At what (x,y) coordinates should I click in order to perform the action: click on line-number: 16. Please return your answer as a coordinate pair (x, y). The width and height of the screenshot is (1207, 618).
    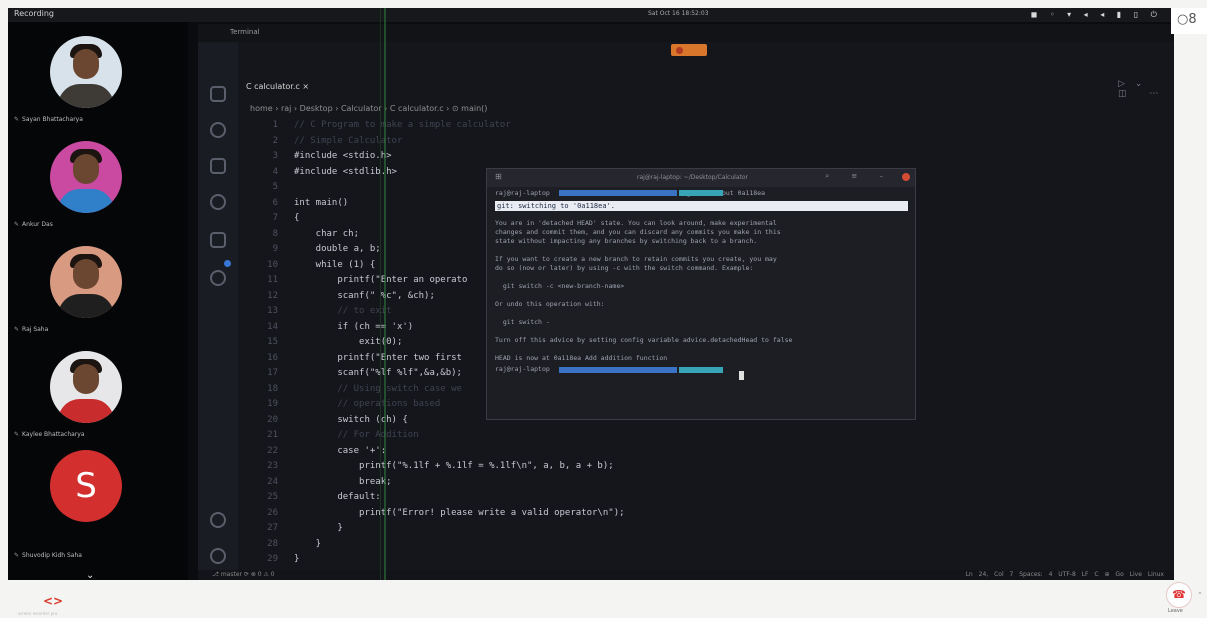
    Looking at the image, I should click on (272, 357).